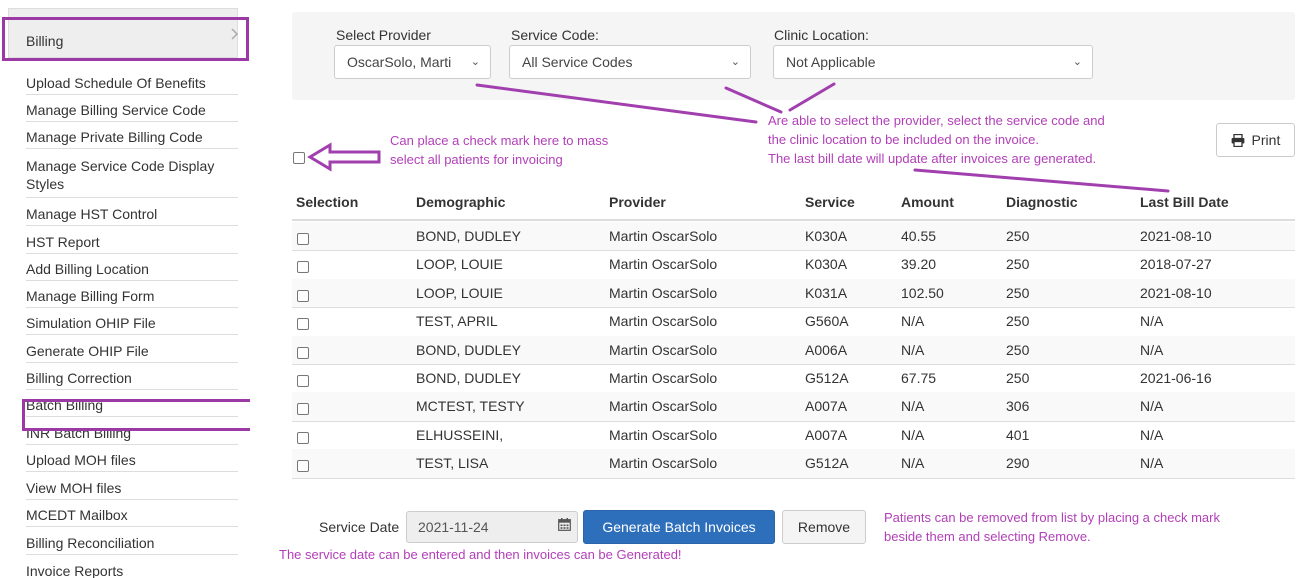 The width and height of the screenshot is (1309, 578). What do you see at coordinates (132, 82) in the screenshot?
I see `sidebar-item: Upload Schedule Of Benefits` at bounding box center [132, 82].